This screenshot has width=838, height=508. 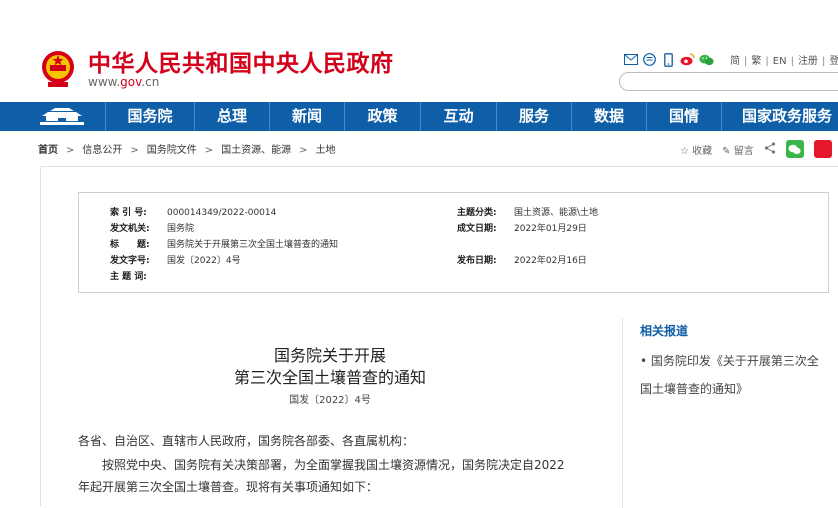 I want to click on favorite-button: ☆ 收藏, so click(x=696, y=149).